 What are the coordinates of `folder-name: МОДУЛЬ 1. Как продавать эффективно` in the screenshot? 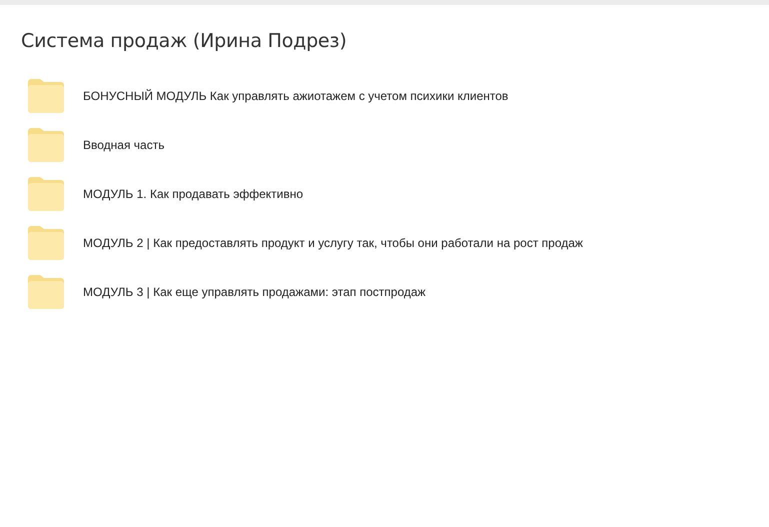 It's located at (193, 194).